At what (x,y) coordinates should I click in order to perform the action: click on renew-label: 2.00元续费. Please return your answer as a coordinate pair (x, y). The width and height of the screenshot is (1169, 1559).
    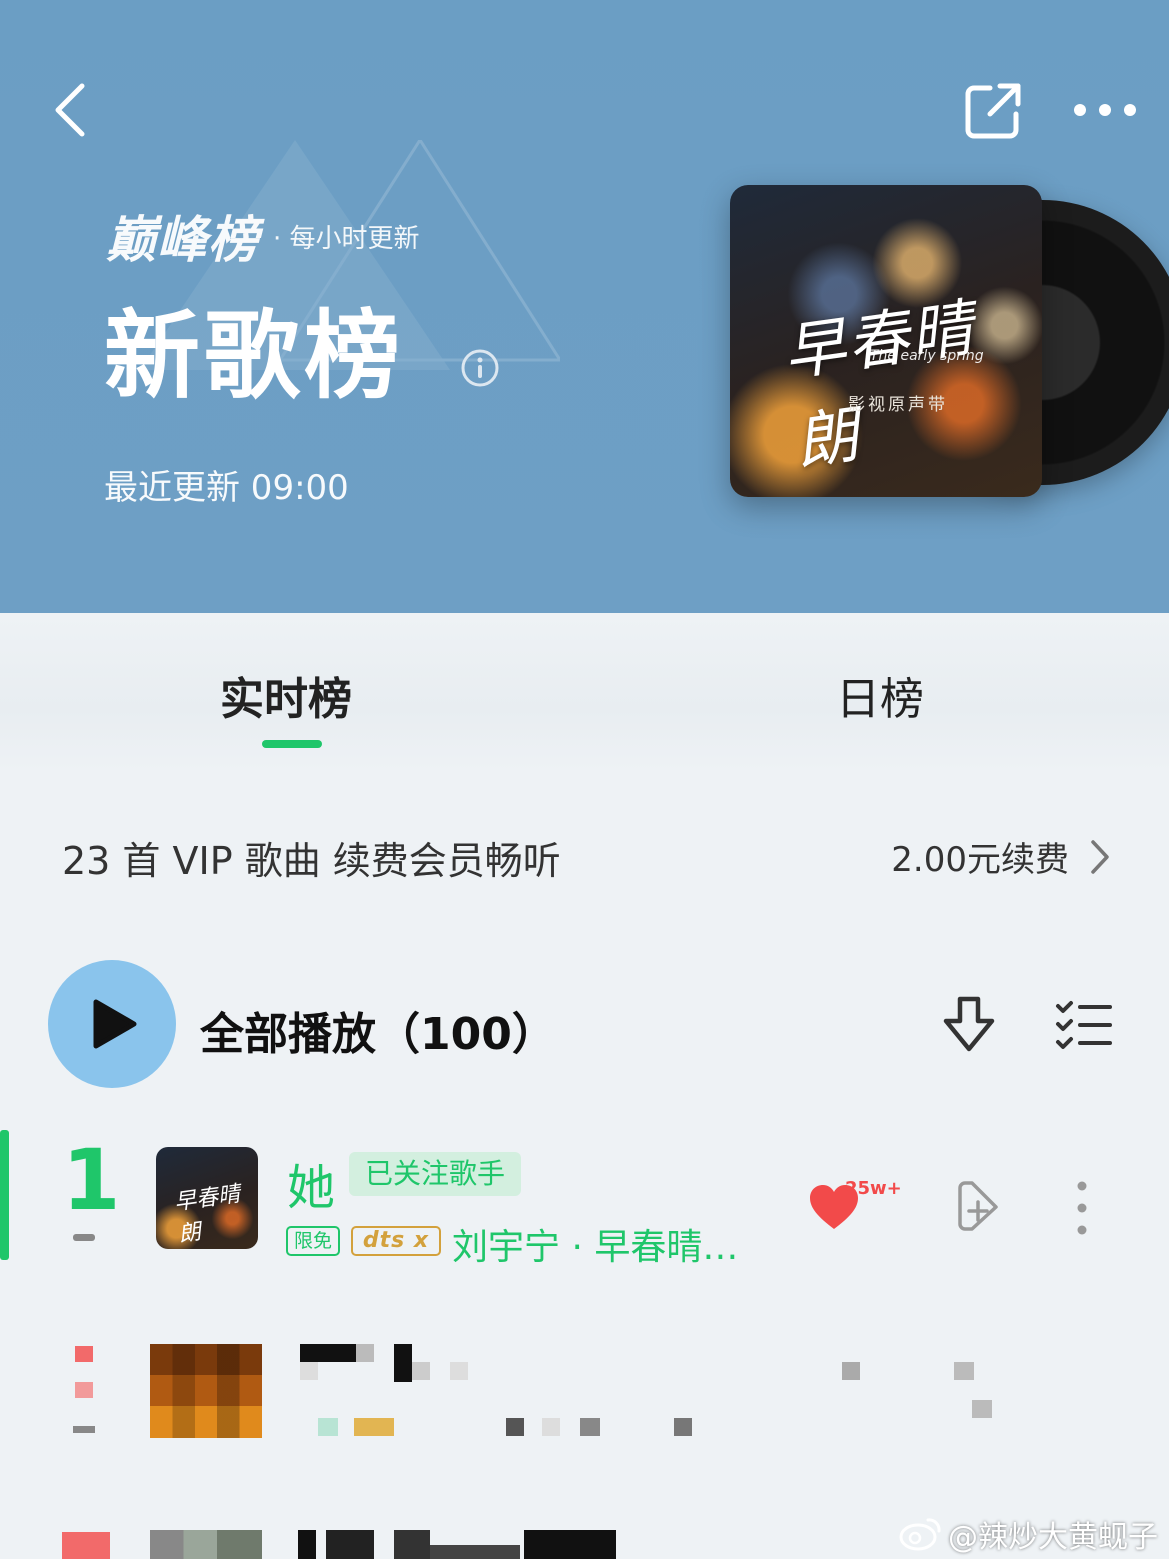
    Looking at the image, I should click on (980, 860).